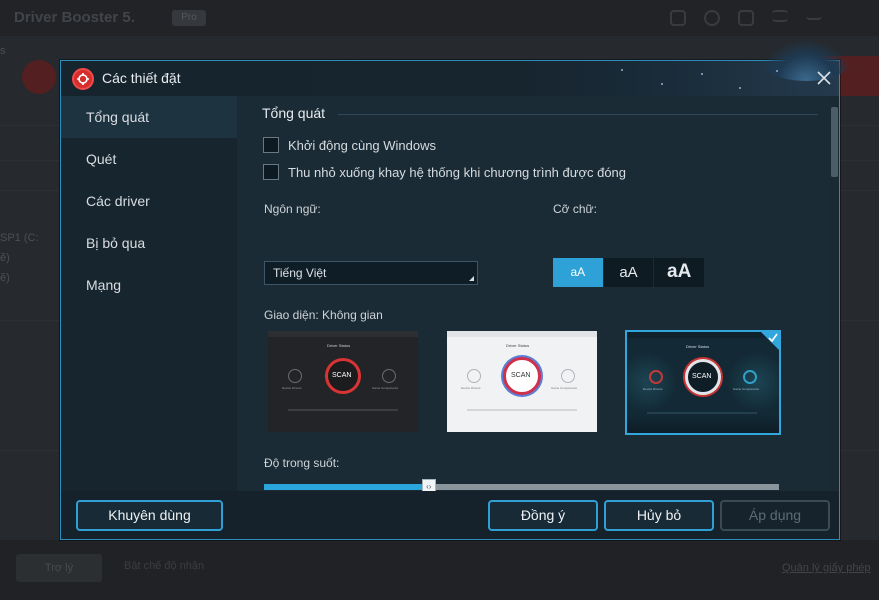  What do you see at coordinates (834, 293) in the screenshot?
I see `settings-scrollbar` at bounding box center [834, 293].